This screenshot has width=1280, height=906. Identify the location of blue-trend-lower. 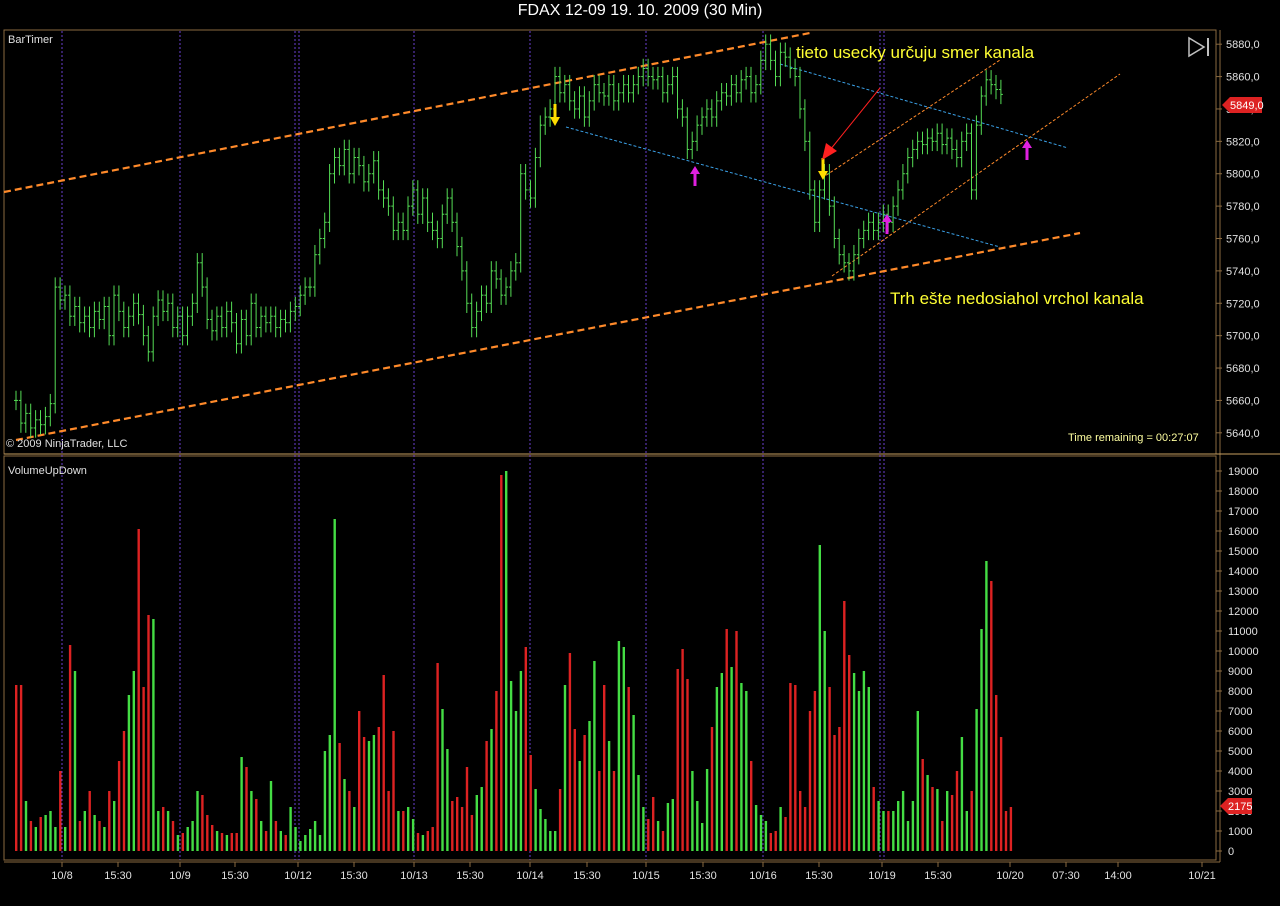
(783, 187).